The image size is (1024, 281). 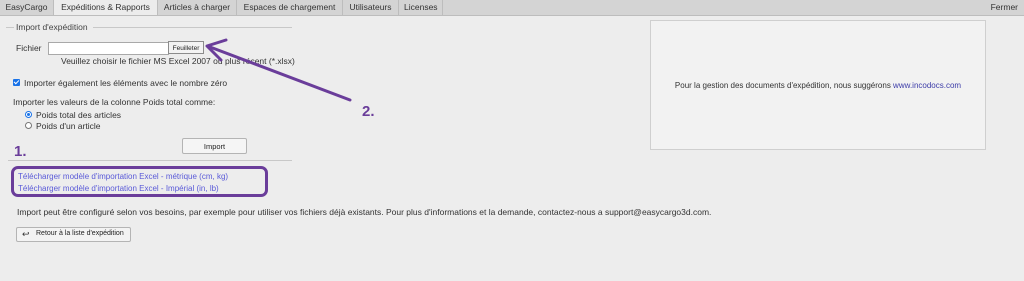 What do you see at coordinates (368, 111) in the screenshot?
I see `annotation-number-2: 2.` at bounding box center [368, 111].